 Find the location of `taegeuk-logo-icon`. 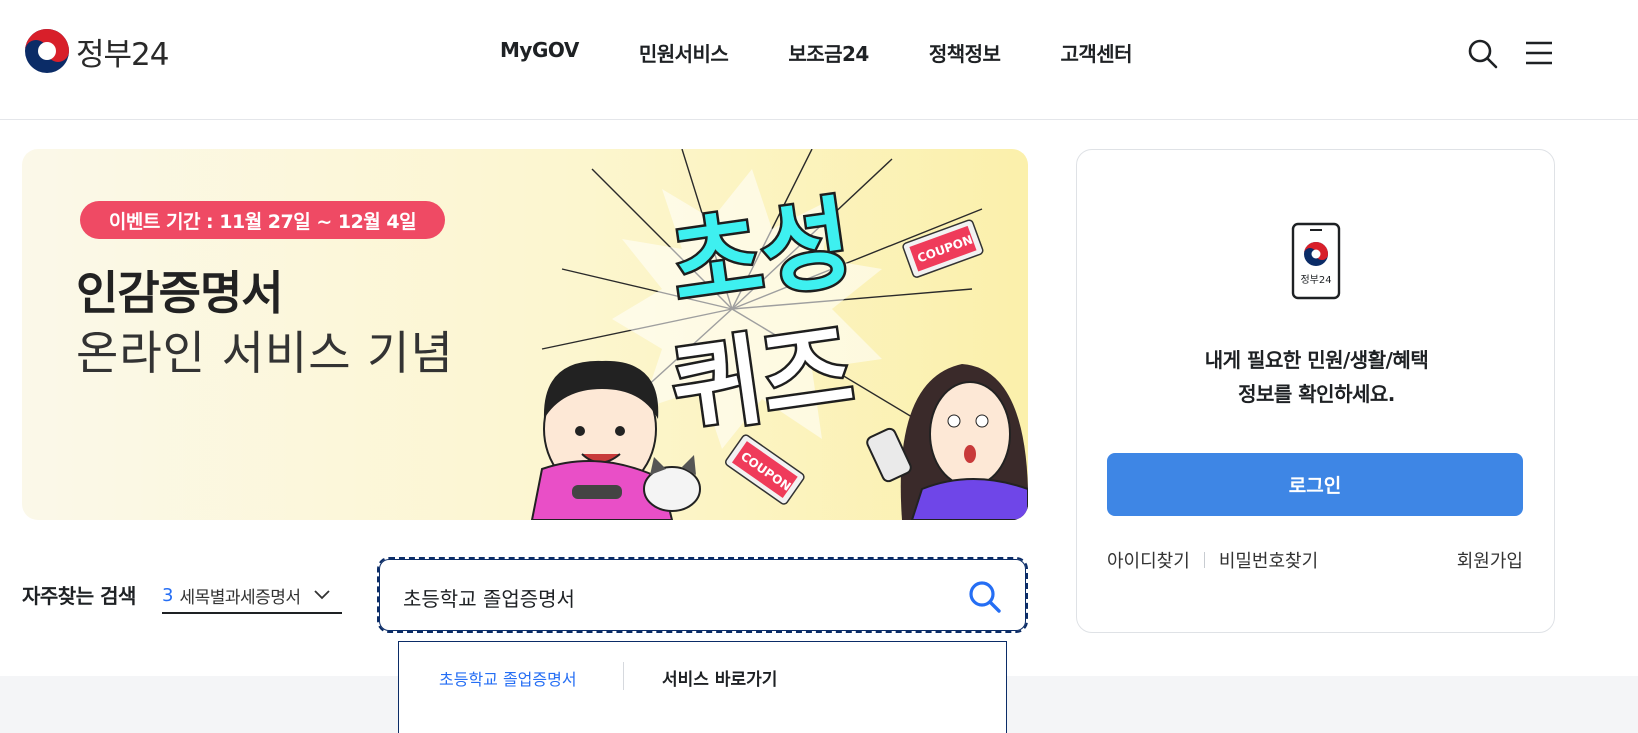

taegeuk-logo-icon is located at coordinates (47, 51).